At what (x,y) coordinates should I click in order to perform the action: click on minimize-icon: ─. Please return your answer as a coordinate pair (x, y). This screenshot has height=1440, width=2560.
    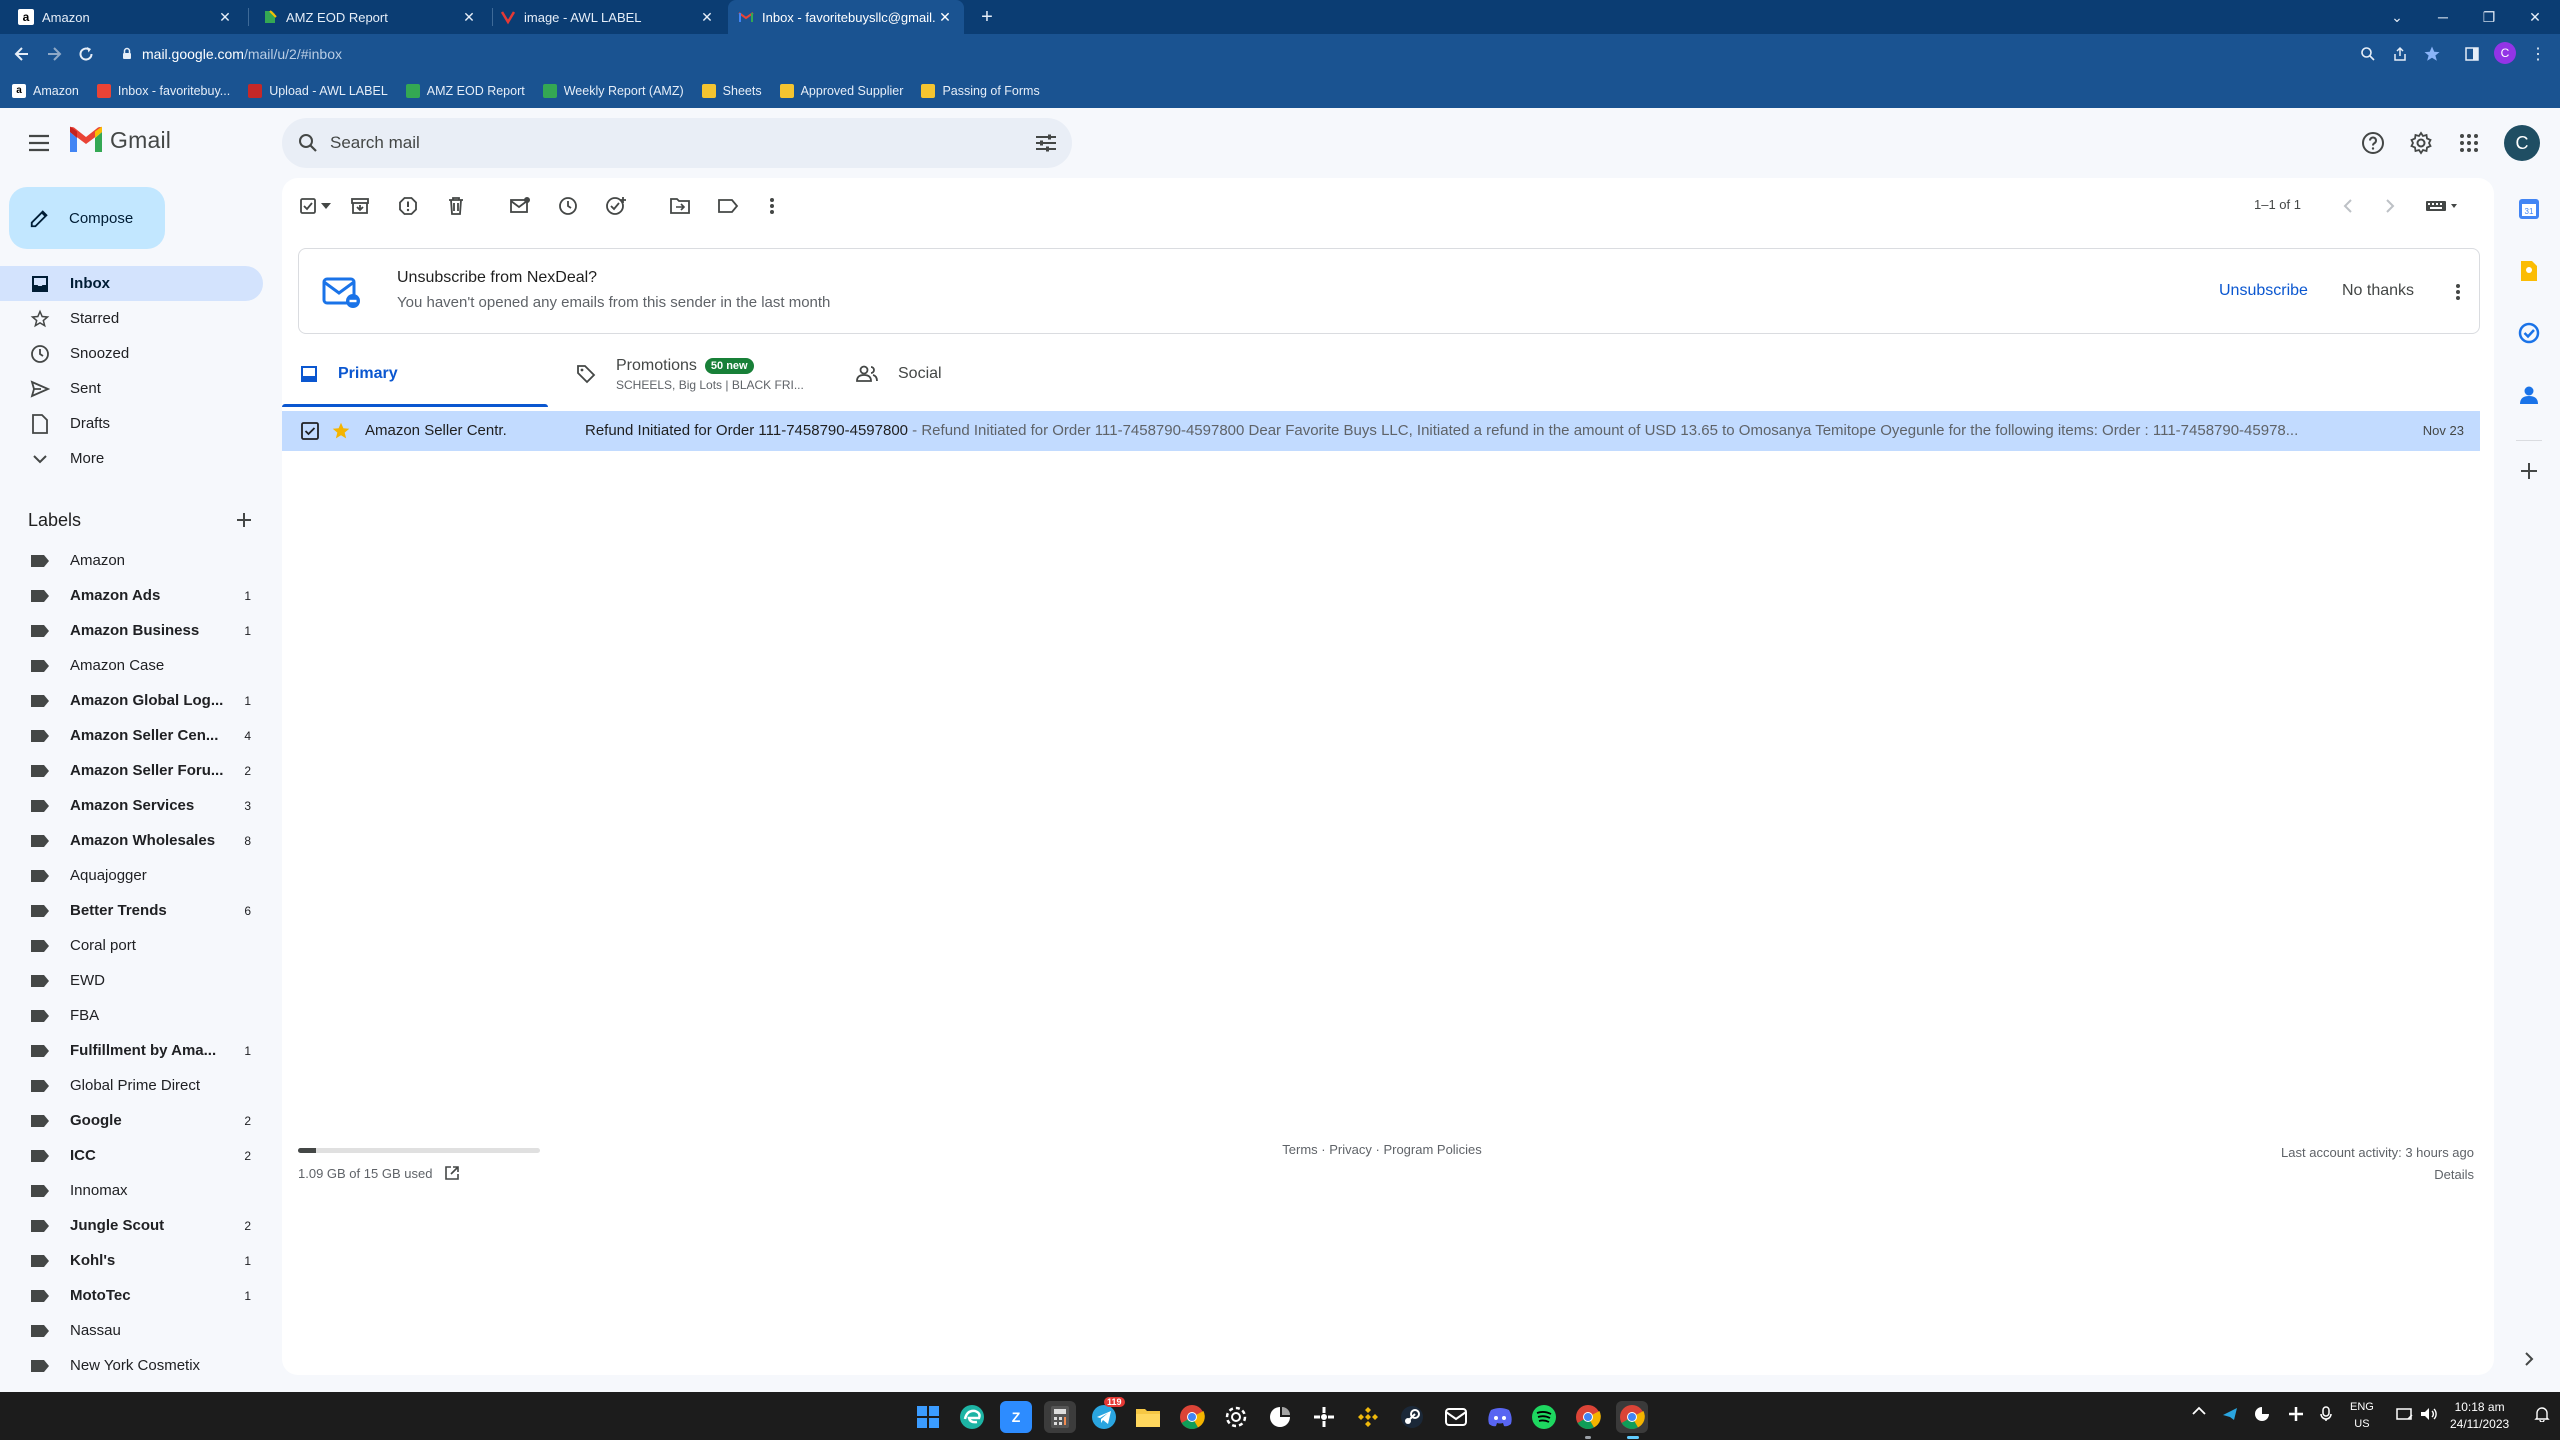
    Looking at the image, I should click on (2443, 17).